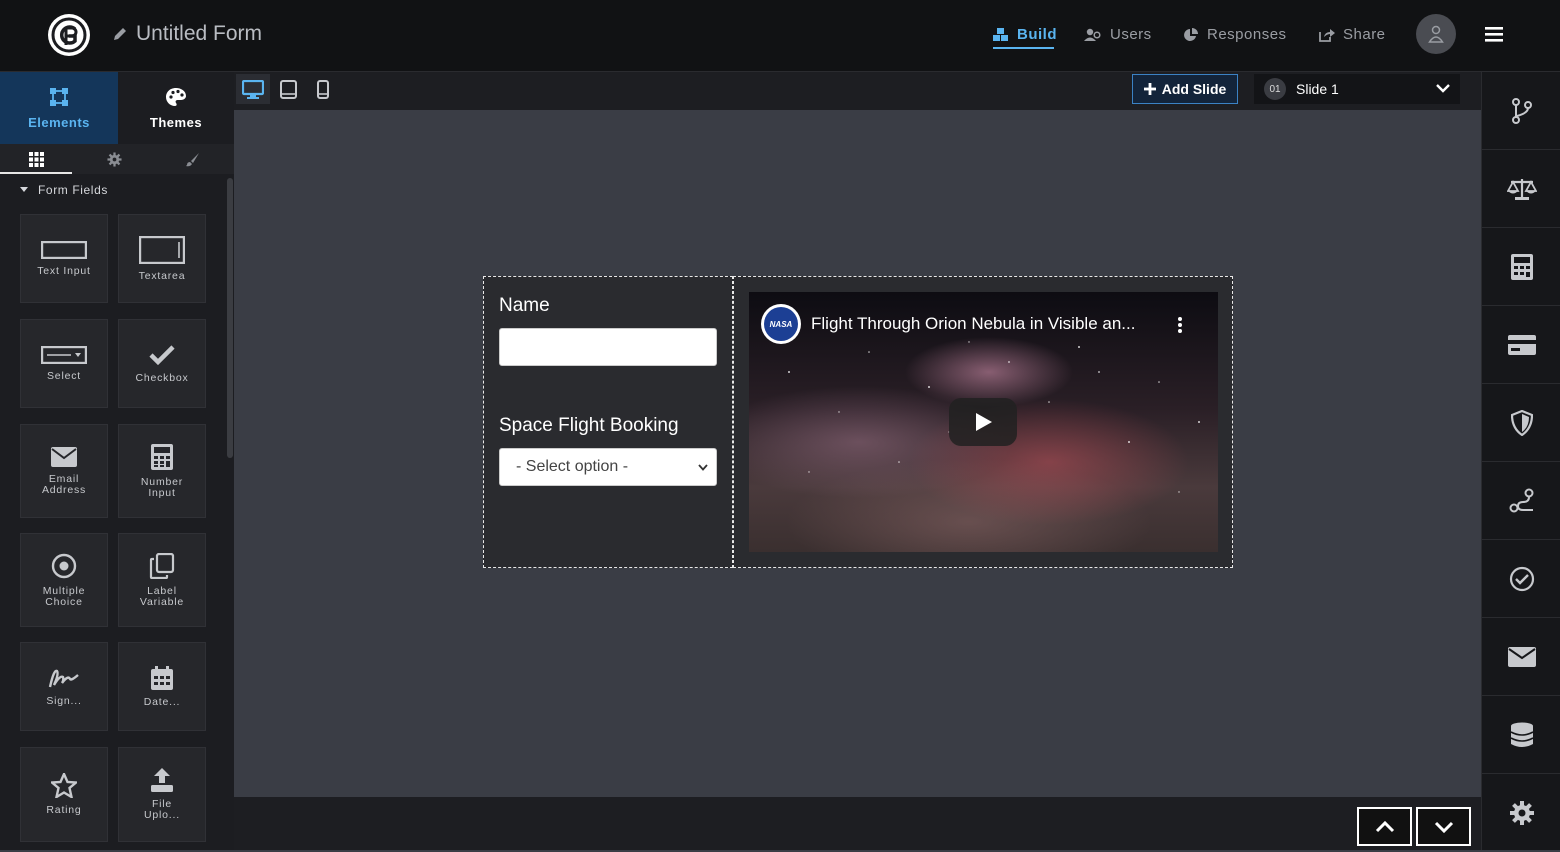  I want to click on form-title-area: Untitled Form, so click(187, 34).